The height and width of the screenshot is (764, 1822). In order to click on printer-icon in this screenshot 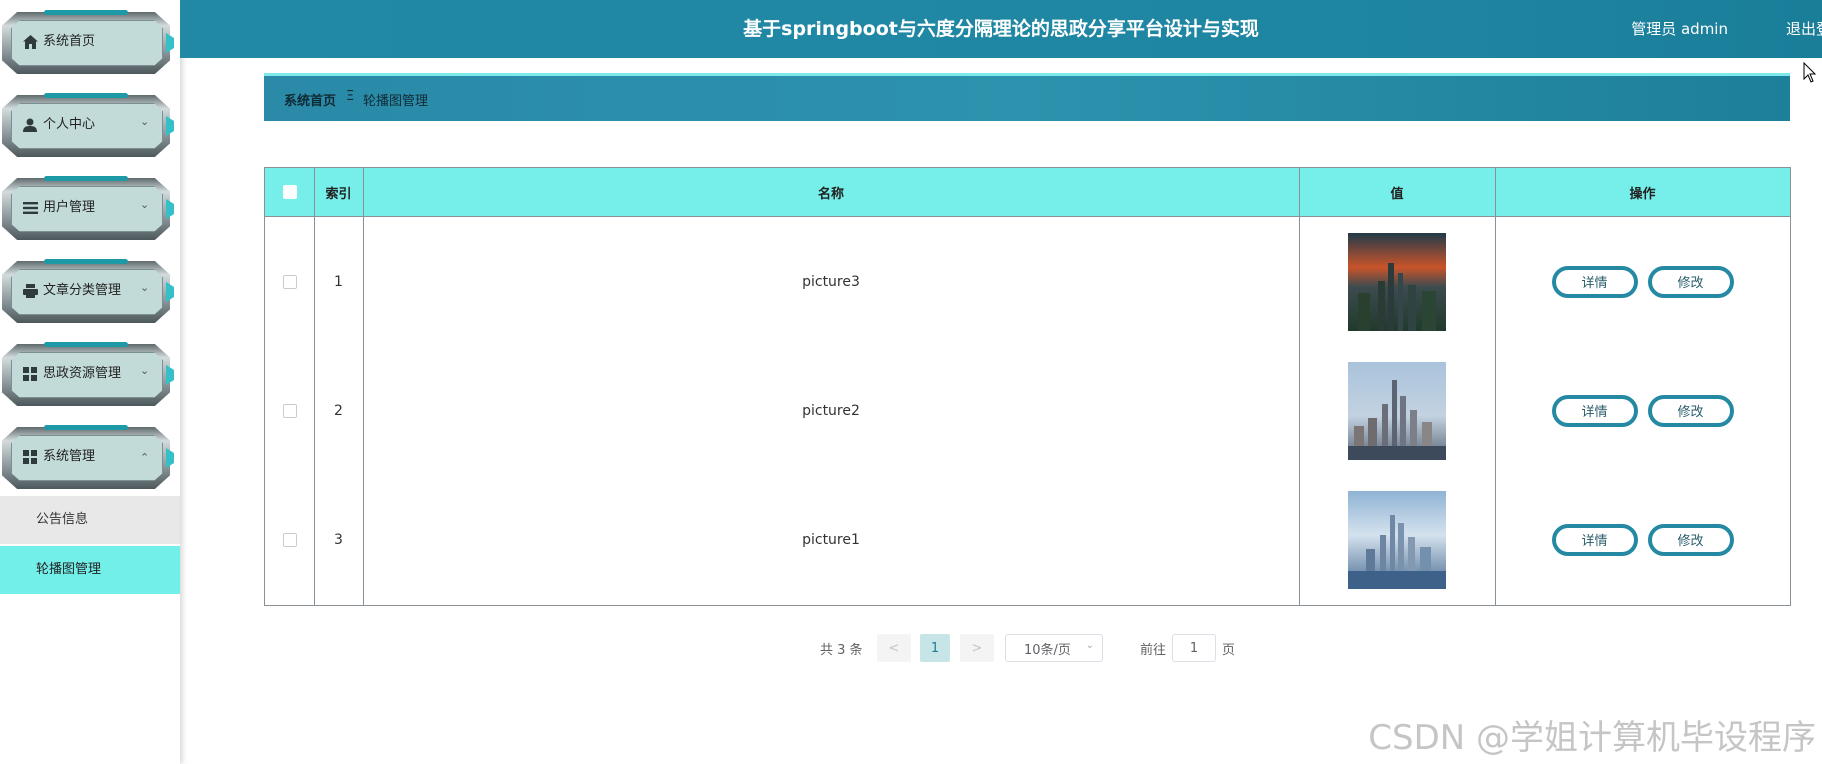, I will do `click(30, 291)`.